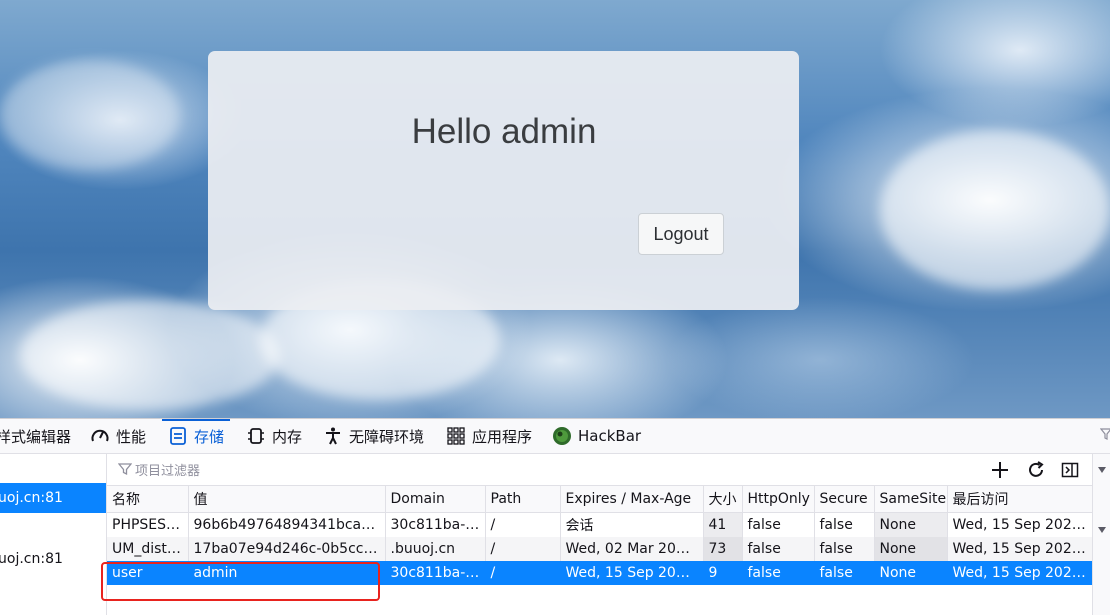 Image resolution: width=1110 pixels, height=615 pixels. What do you see at coordinates (148, 499) in the screenshot?
I see `column-header: 名称` at bounding box center [148, 499].